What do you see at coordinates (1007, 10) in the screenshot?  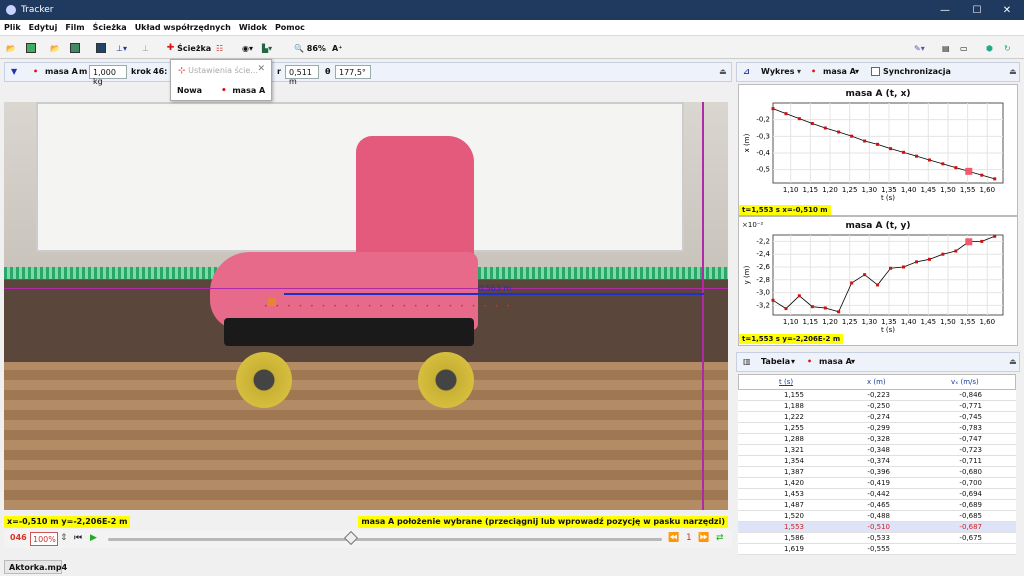 I see `close-icon: ✕` at bounding box center [1007, 10].